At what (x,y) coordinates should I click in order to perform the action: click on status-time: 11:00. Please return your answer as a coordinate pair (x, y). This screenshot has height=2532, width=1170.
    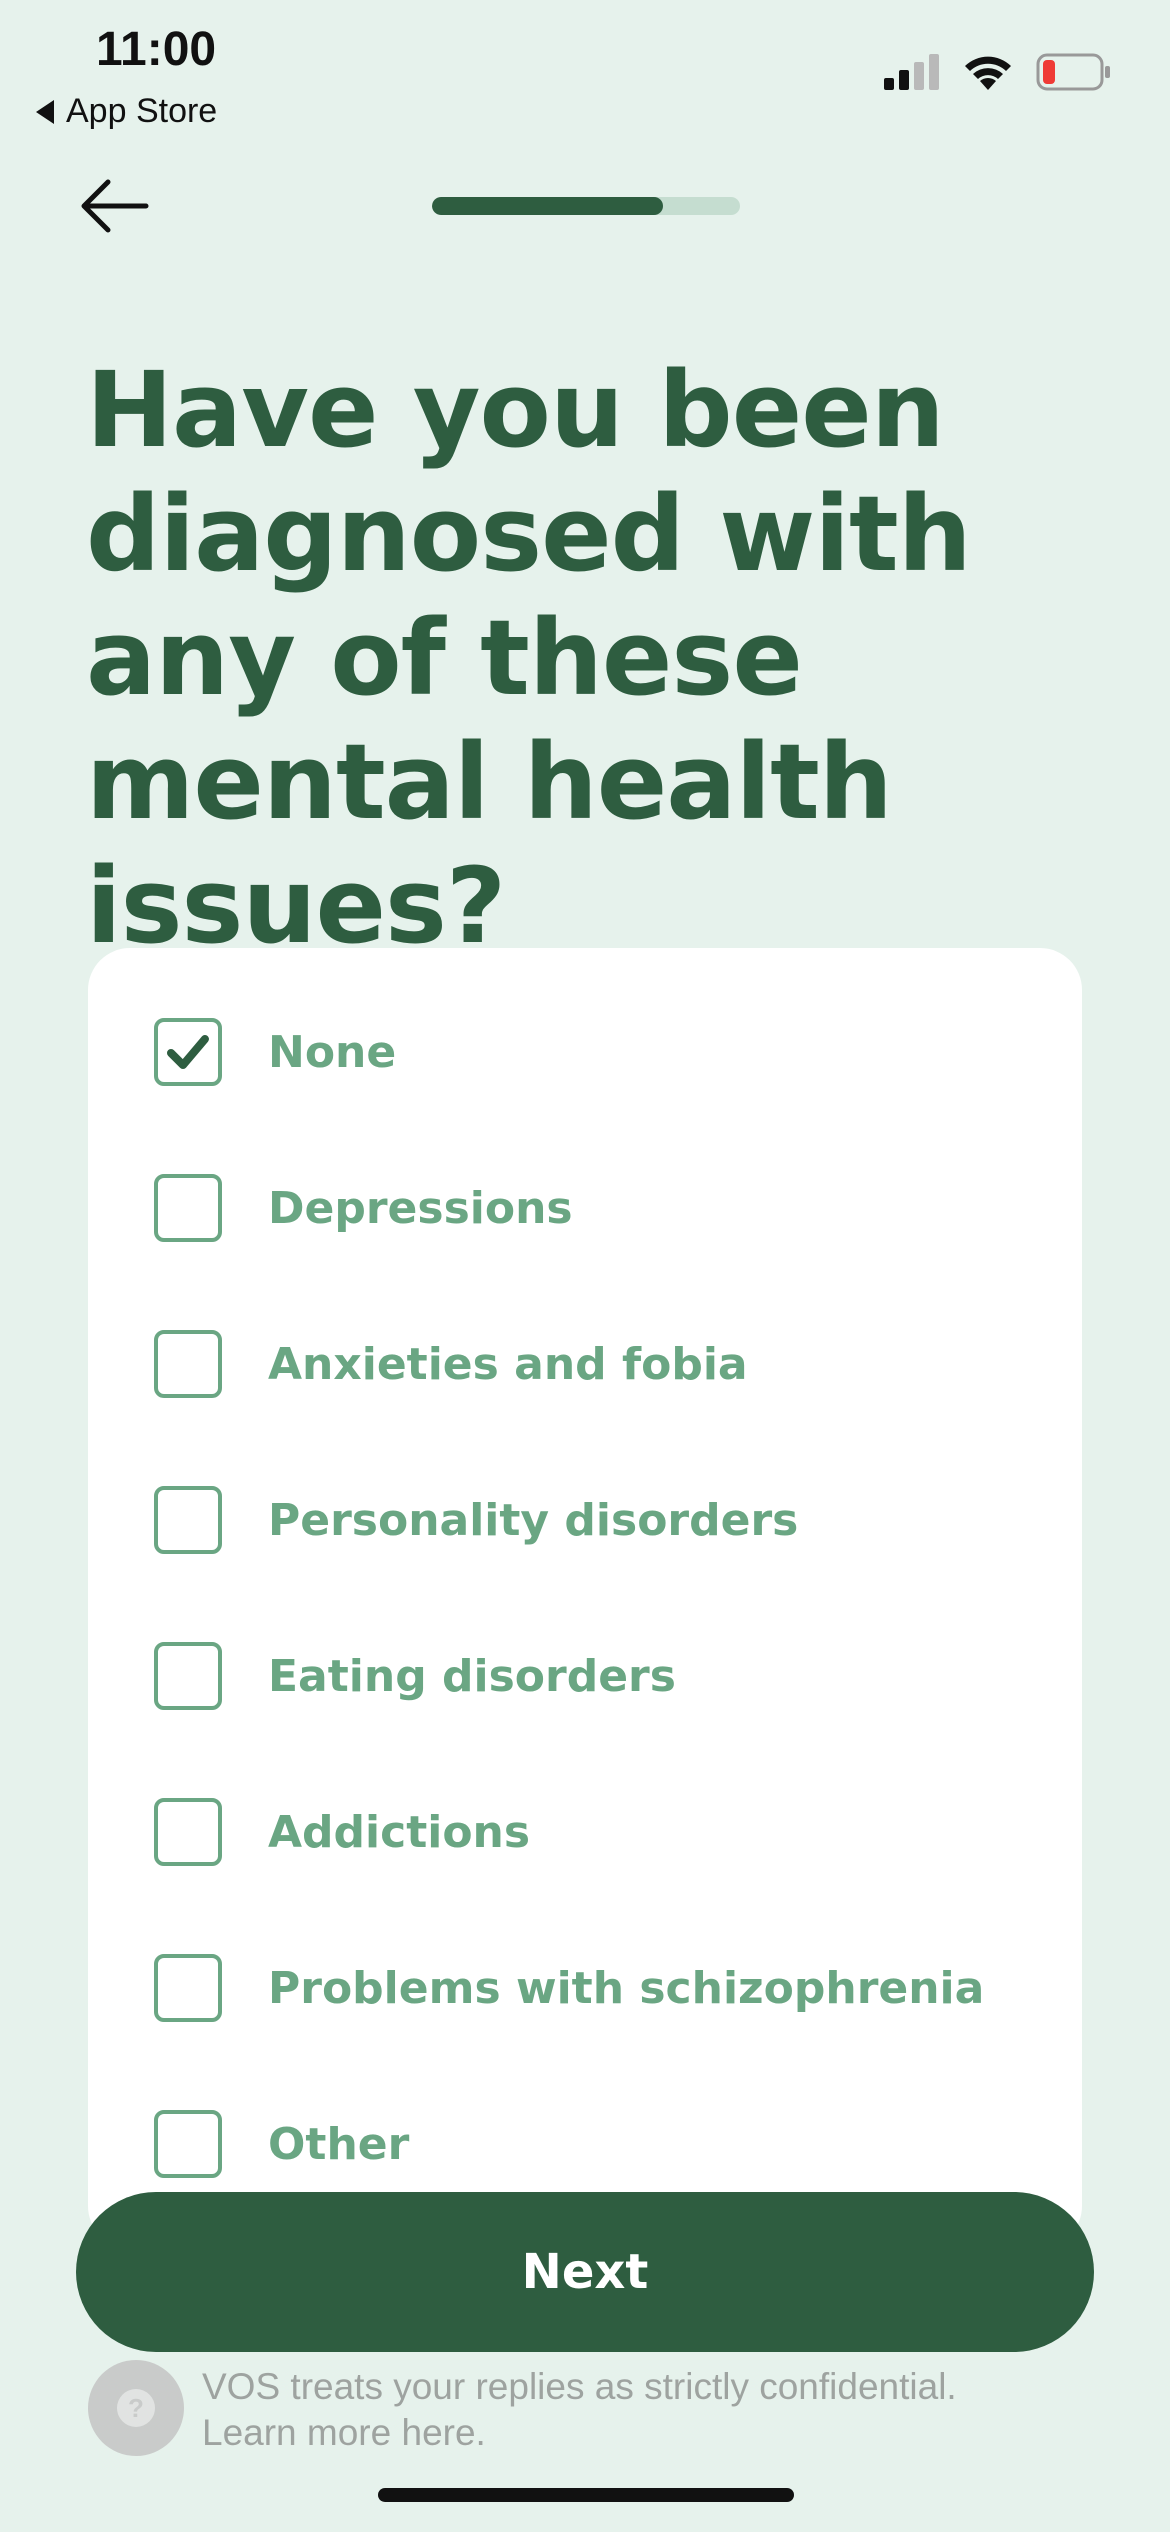
    Looking at the image, I should click on (156, 49).